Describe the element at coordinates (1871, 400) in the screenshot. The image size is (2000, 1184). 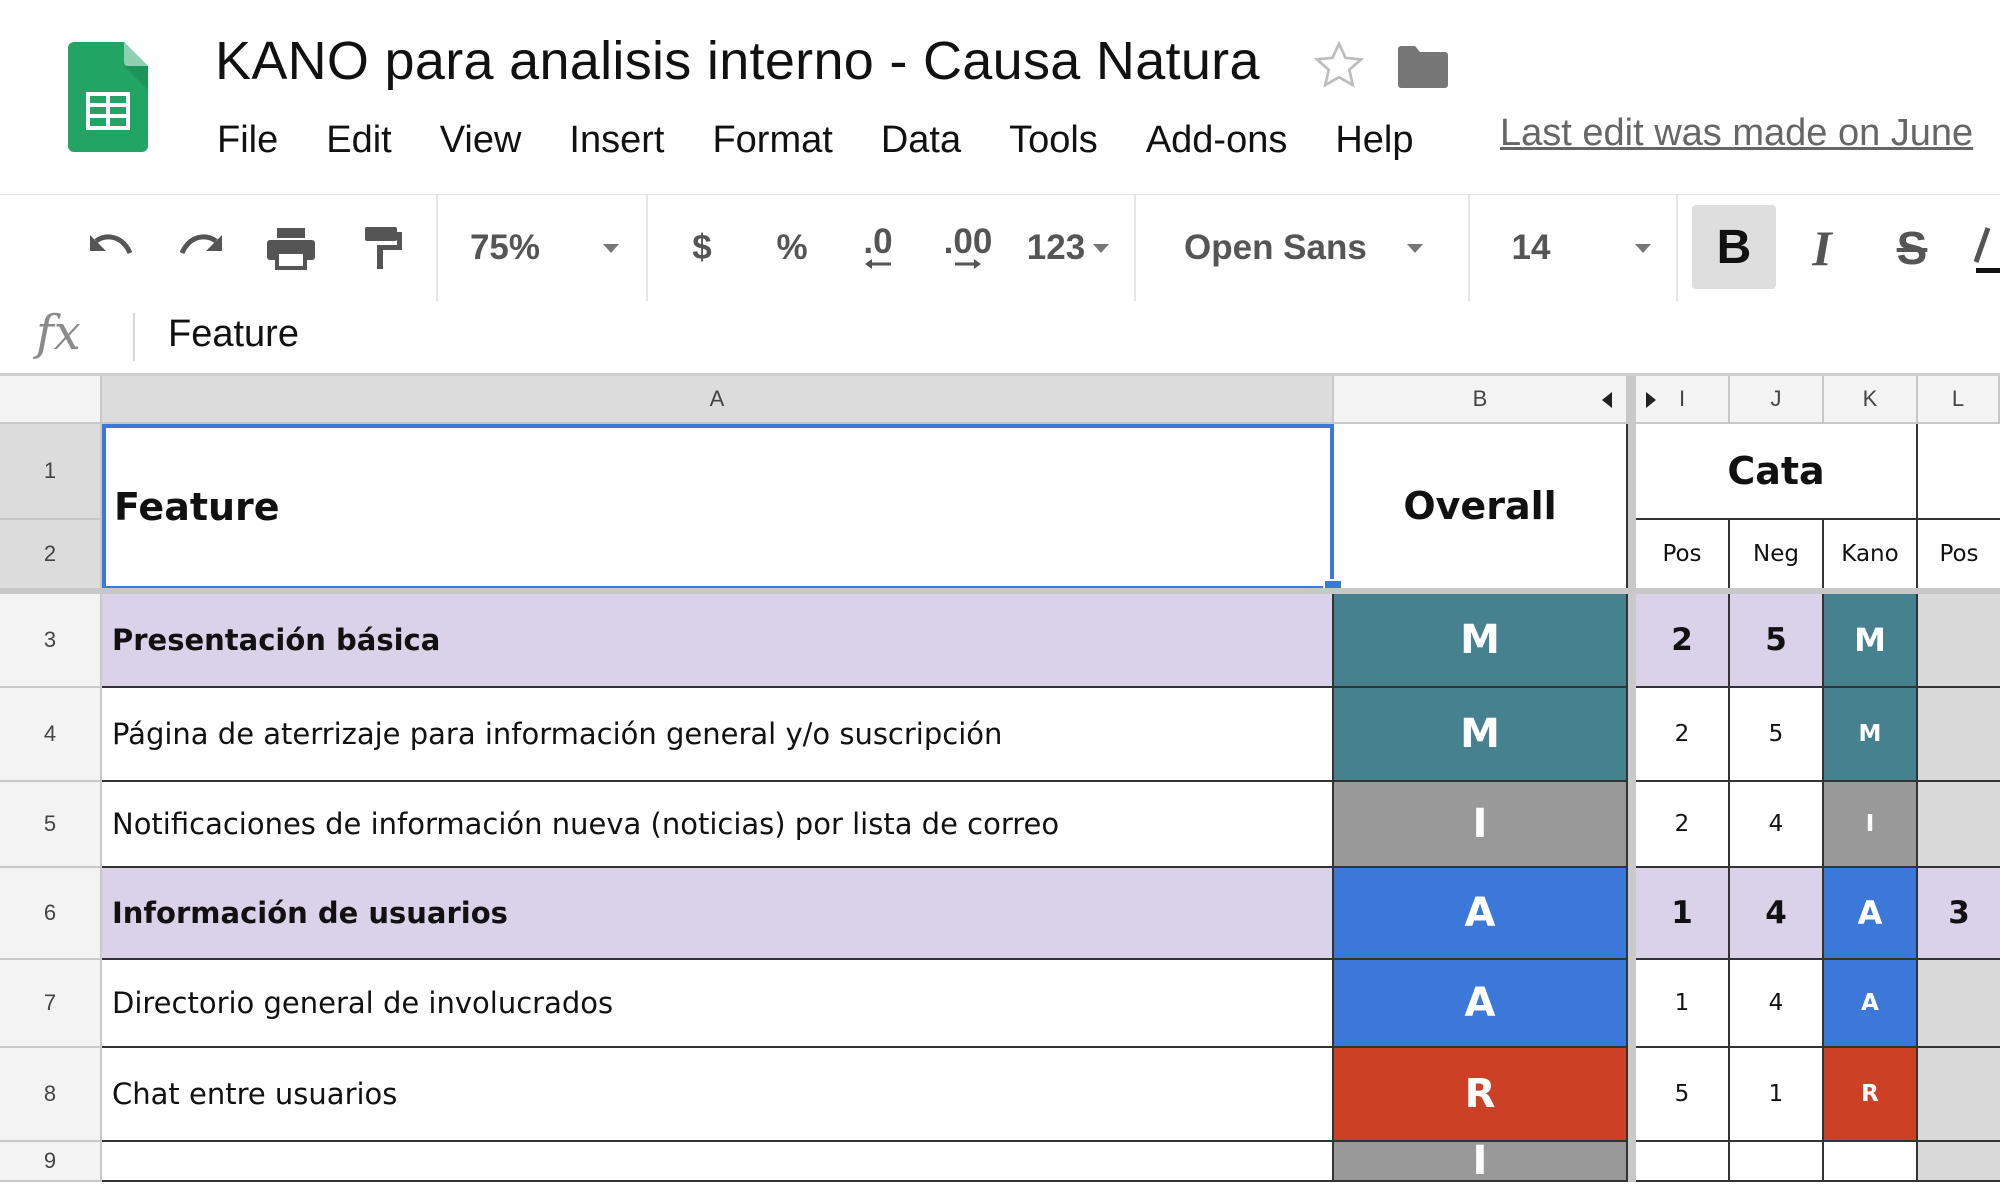
I see `column-header-k: K` at that location.